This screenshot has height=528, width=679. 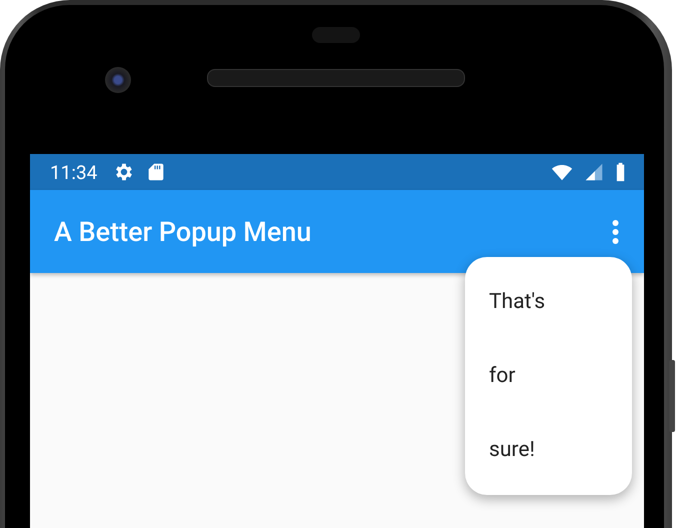 What do you see at coordinates (74, 172) in the screenshot?
I see `status-time: 11:34` at bounding box center [74, 172].